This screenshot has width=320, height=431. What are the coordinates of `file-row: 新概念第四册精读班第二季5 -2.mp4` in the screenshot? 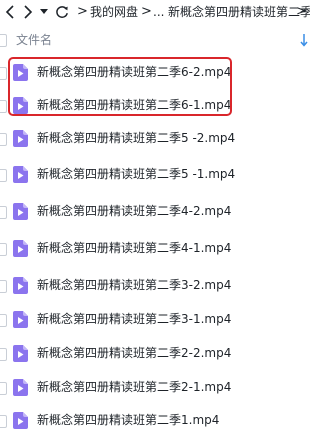 It's located at (155, 138).